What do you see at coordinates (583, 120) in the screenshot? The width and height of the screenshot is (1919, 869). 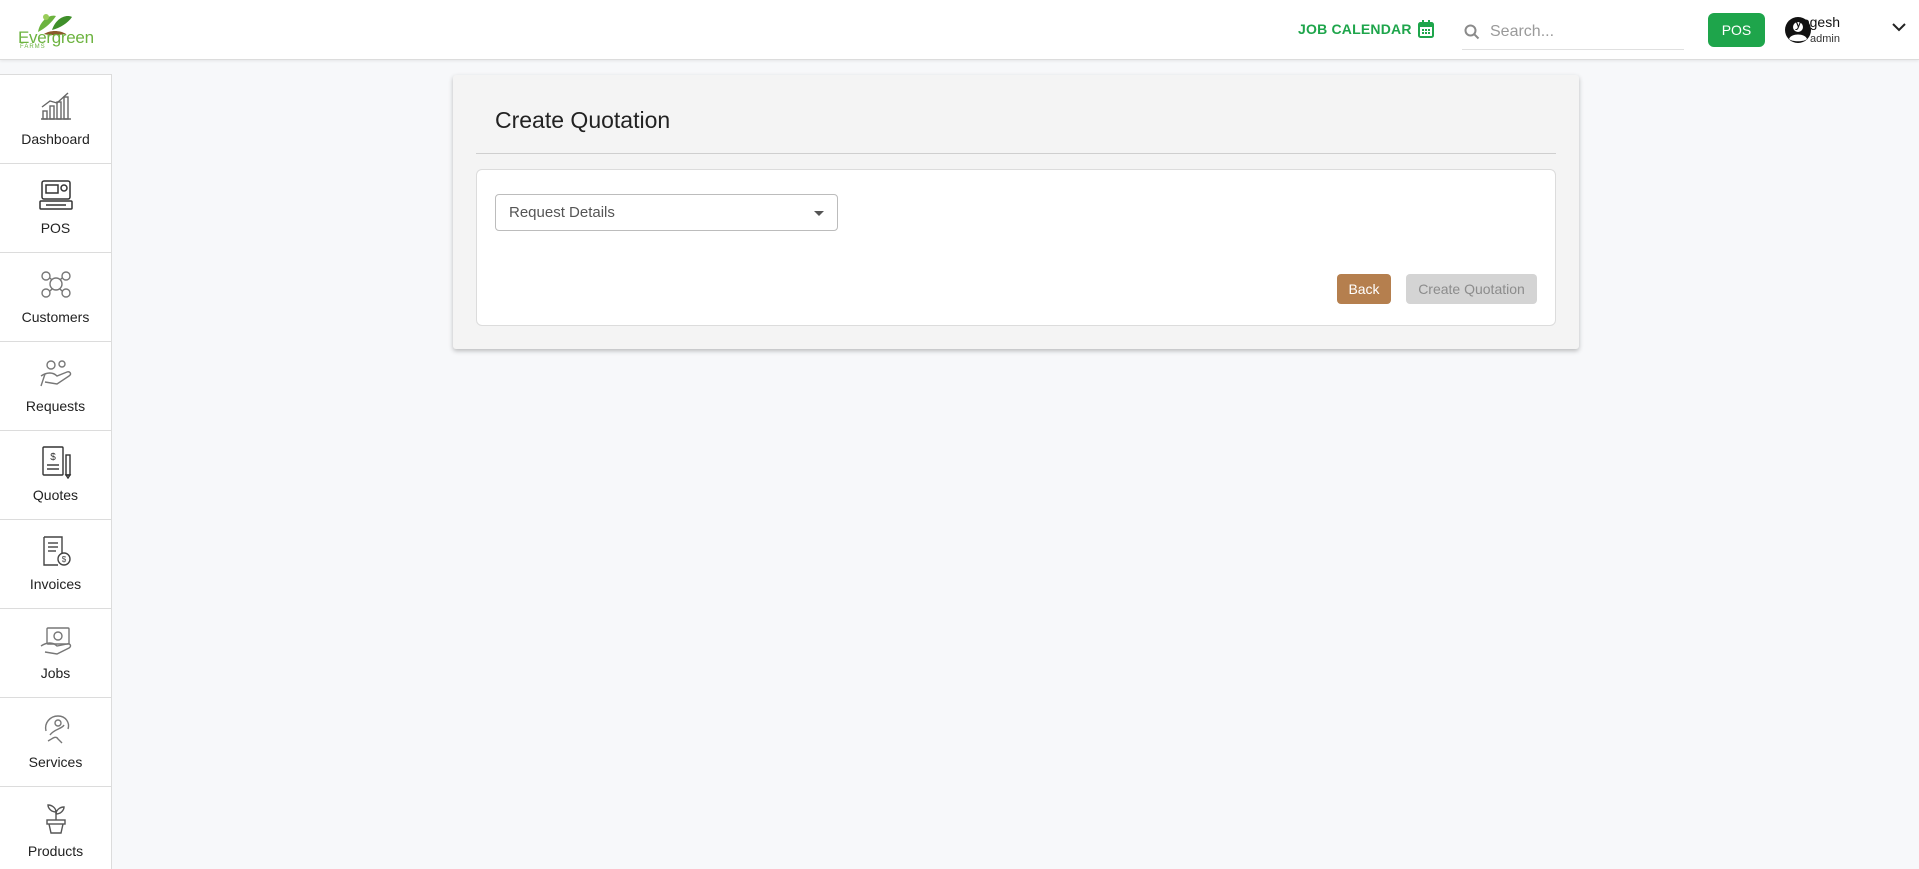 I see `page-title: Create Quotation` at bounding box center [583, 120].